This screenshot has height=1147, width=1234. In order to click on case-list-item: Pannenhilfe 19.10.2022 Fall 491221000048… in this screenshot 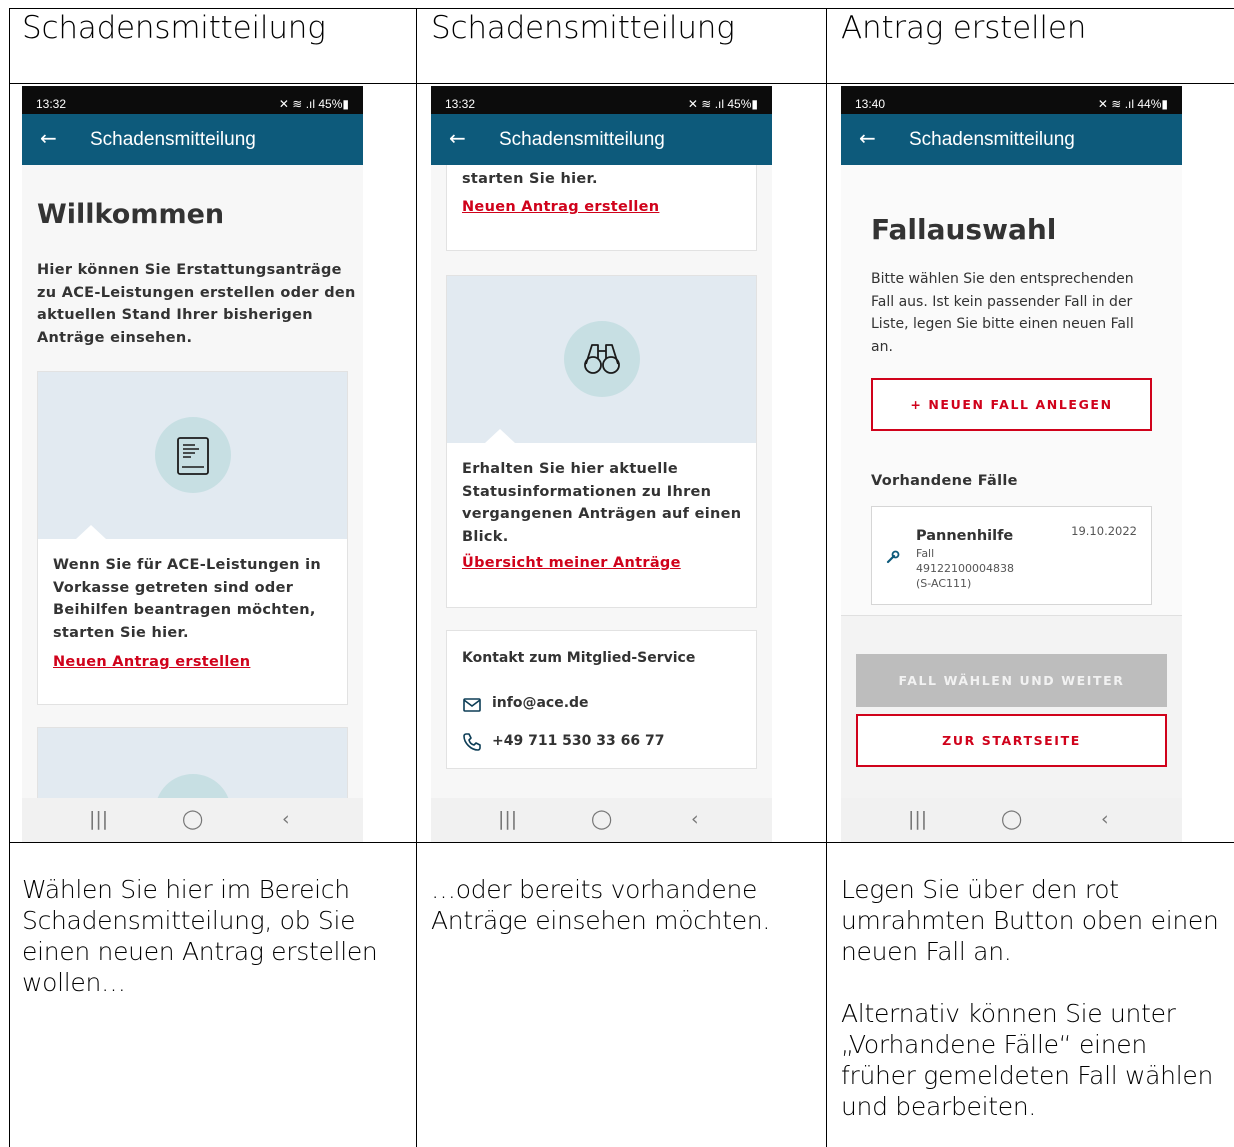, I will do `click(1011, 555)`.